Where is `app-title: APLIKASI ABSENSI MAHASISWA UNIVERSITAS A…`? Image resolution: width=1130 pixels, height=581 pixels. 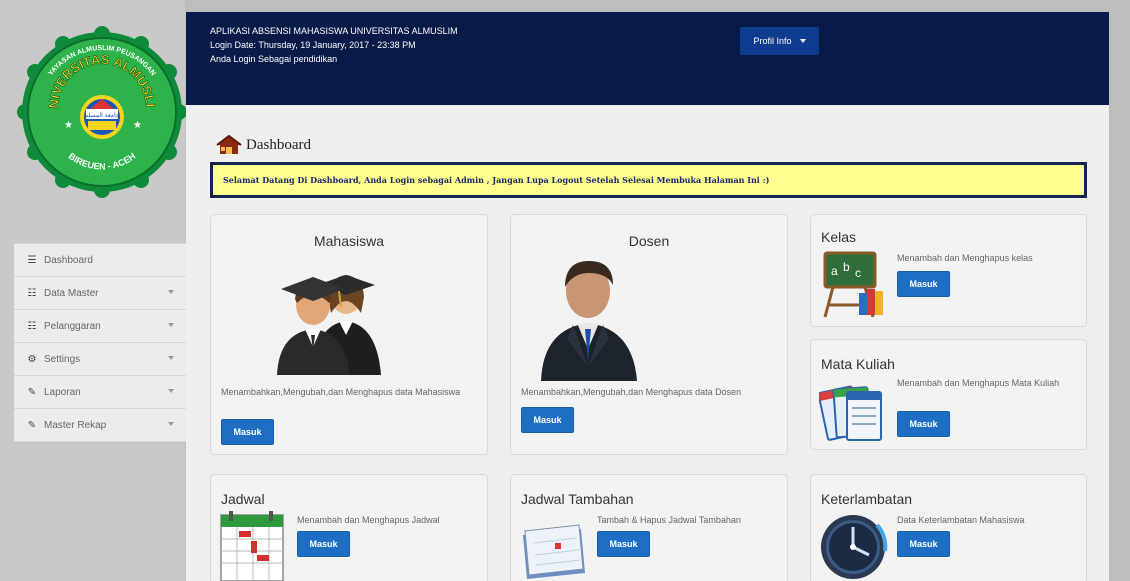 app-title: APLIKASI ABSENSI MAHASISWA UNIVERSITAS A… is located at coordinates (334, 31).